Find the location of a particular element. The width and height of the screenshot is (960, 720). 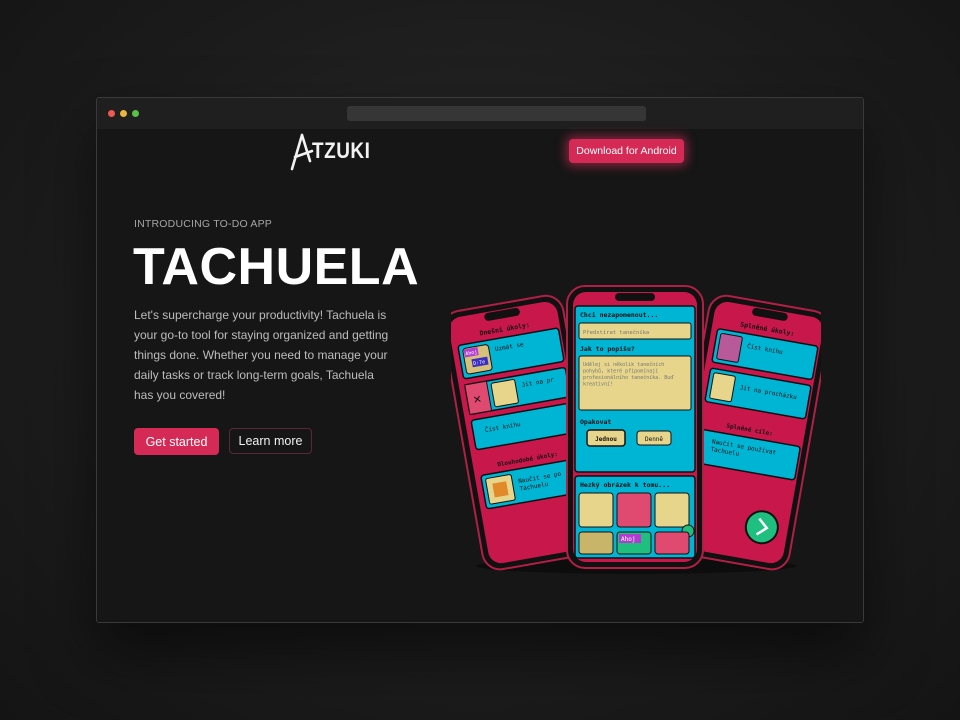

learn-more-button: Learn more is located at coordinates (270, 441).